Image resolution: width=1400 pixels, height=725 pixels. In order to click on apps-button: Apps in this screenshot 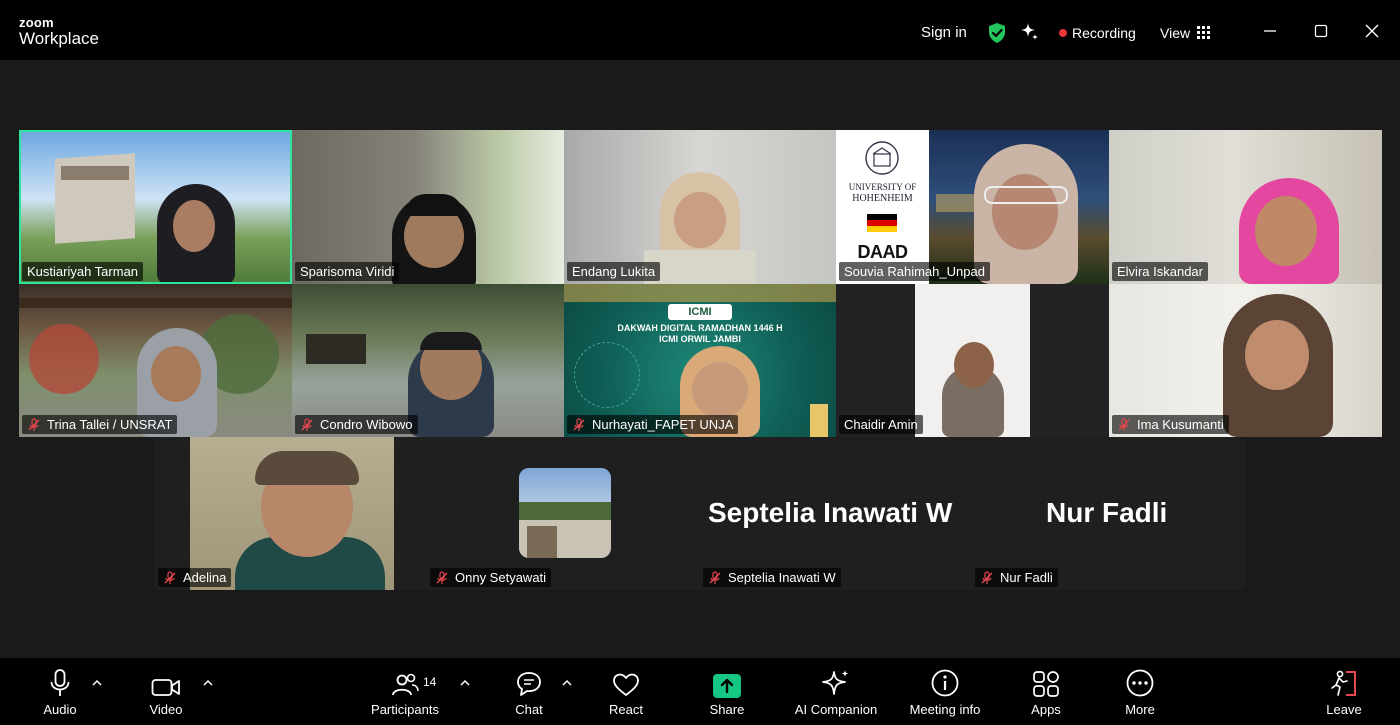, I will do `click(1046, 691)`.